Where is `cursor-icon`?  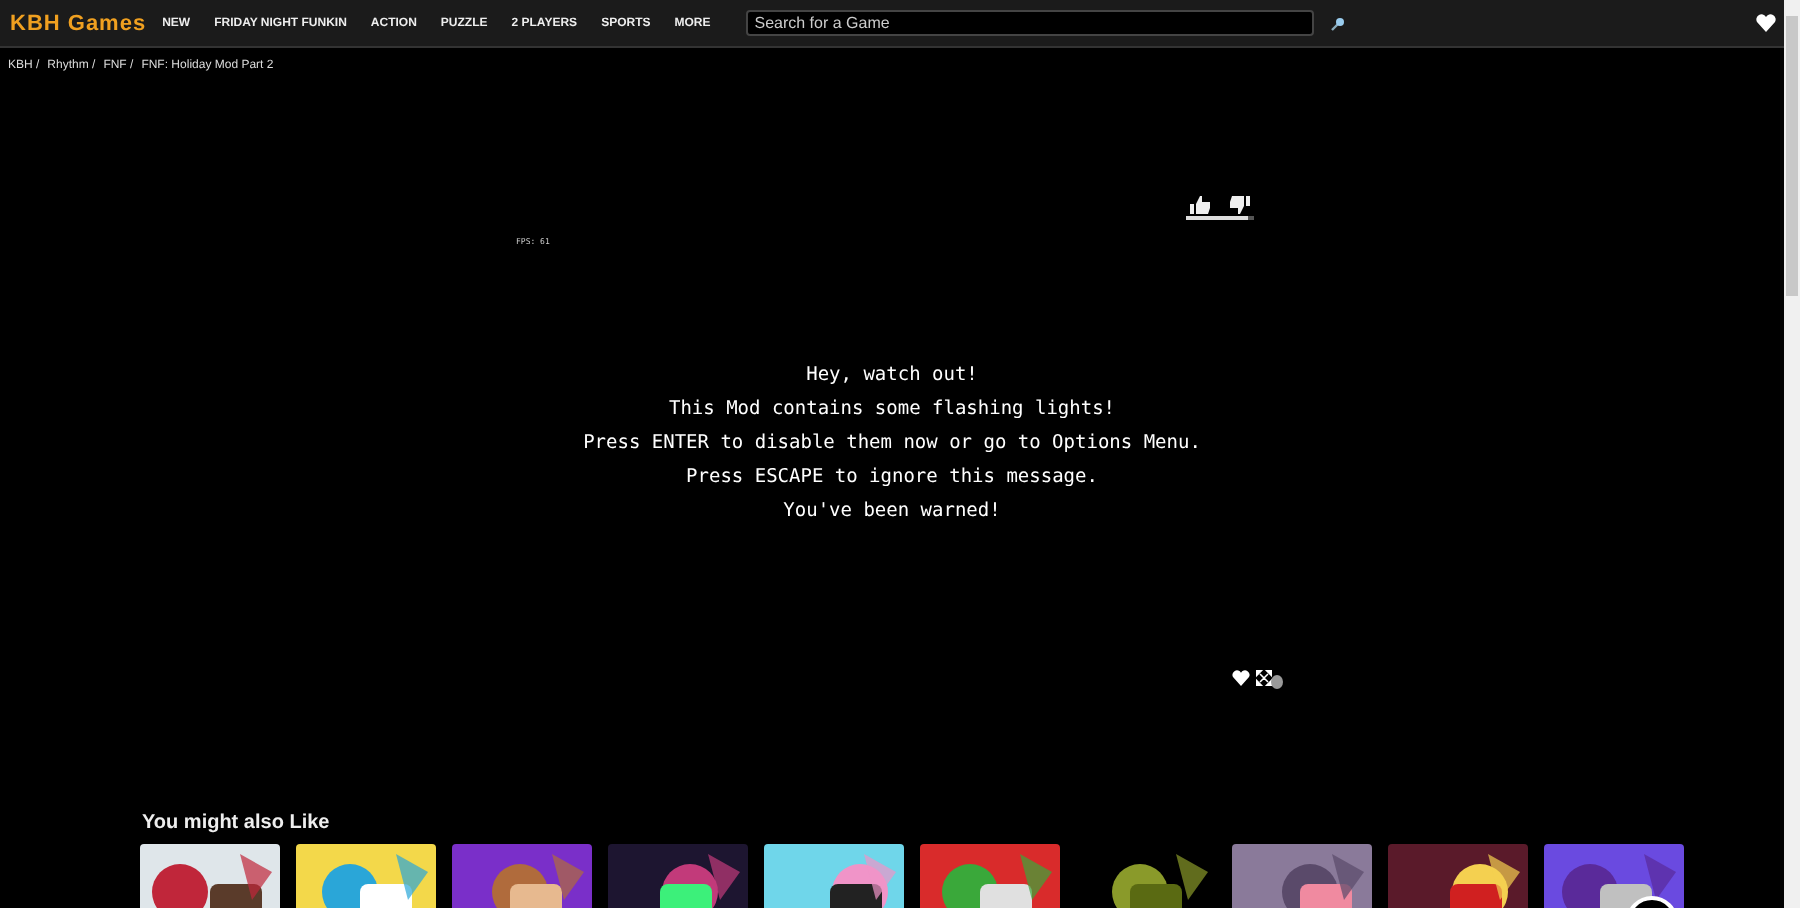
cursor-icon is located at coordinates (1277, 681).